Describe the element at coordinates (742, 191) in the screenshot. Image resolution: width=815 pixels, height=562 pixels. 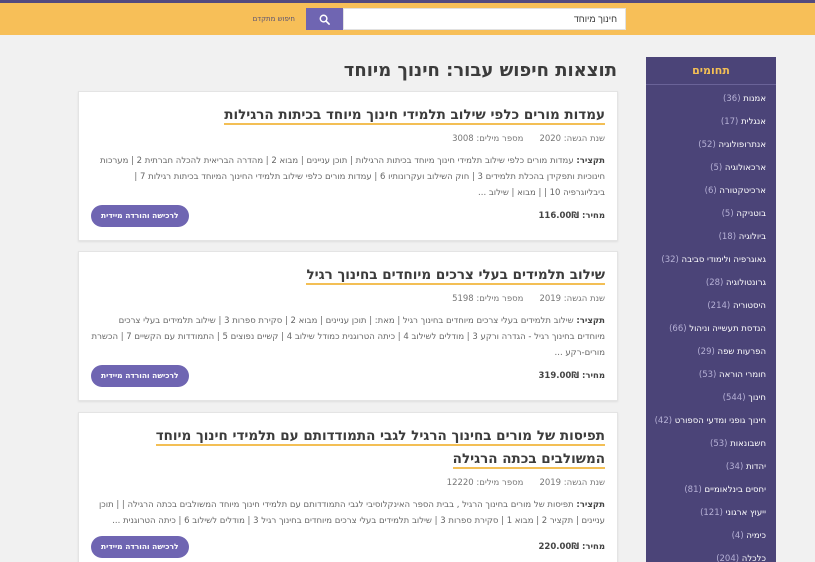
I see `sidebar-item-label: ארכיטקטורה` at that location.